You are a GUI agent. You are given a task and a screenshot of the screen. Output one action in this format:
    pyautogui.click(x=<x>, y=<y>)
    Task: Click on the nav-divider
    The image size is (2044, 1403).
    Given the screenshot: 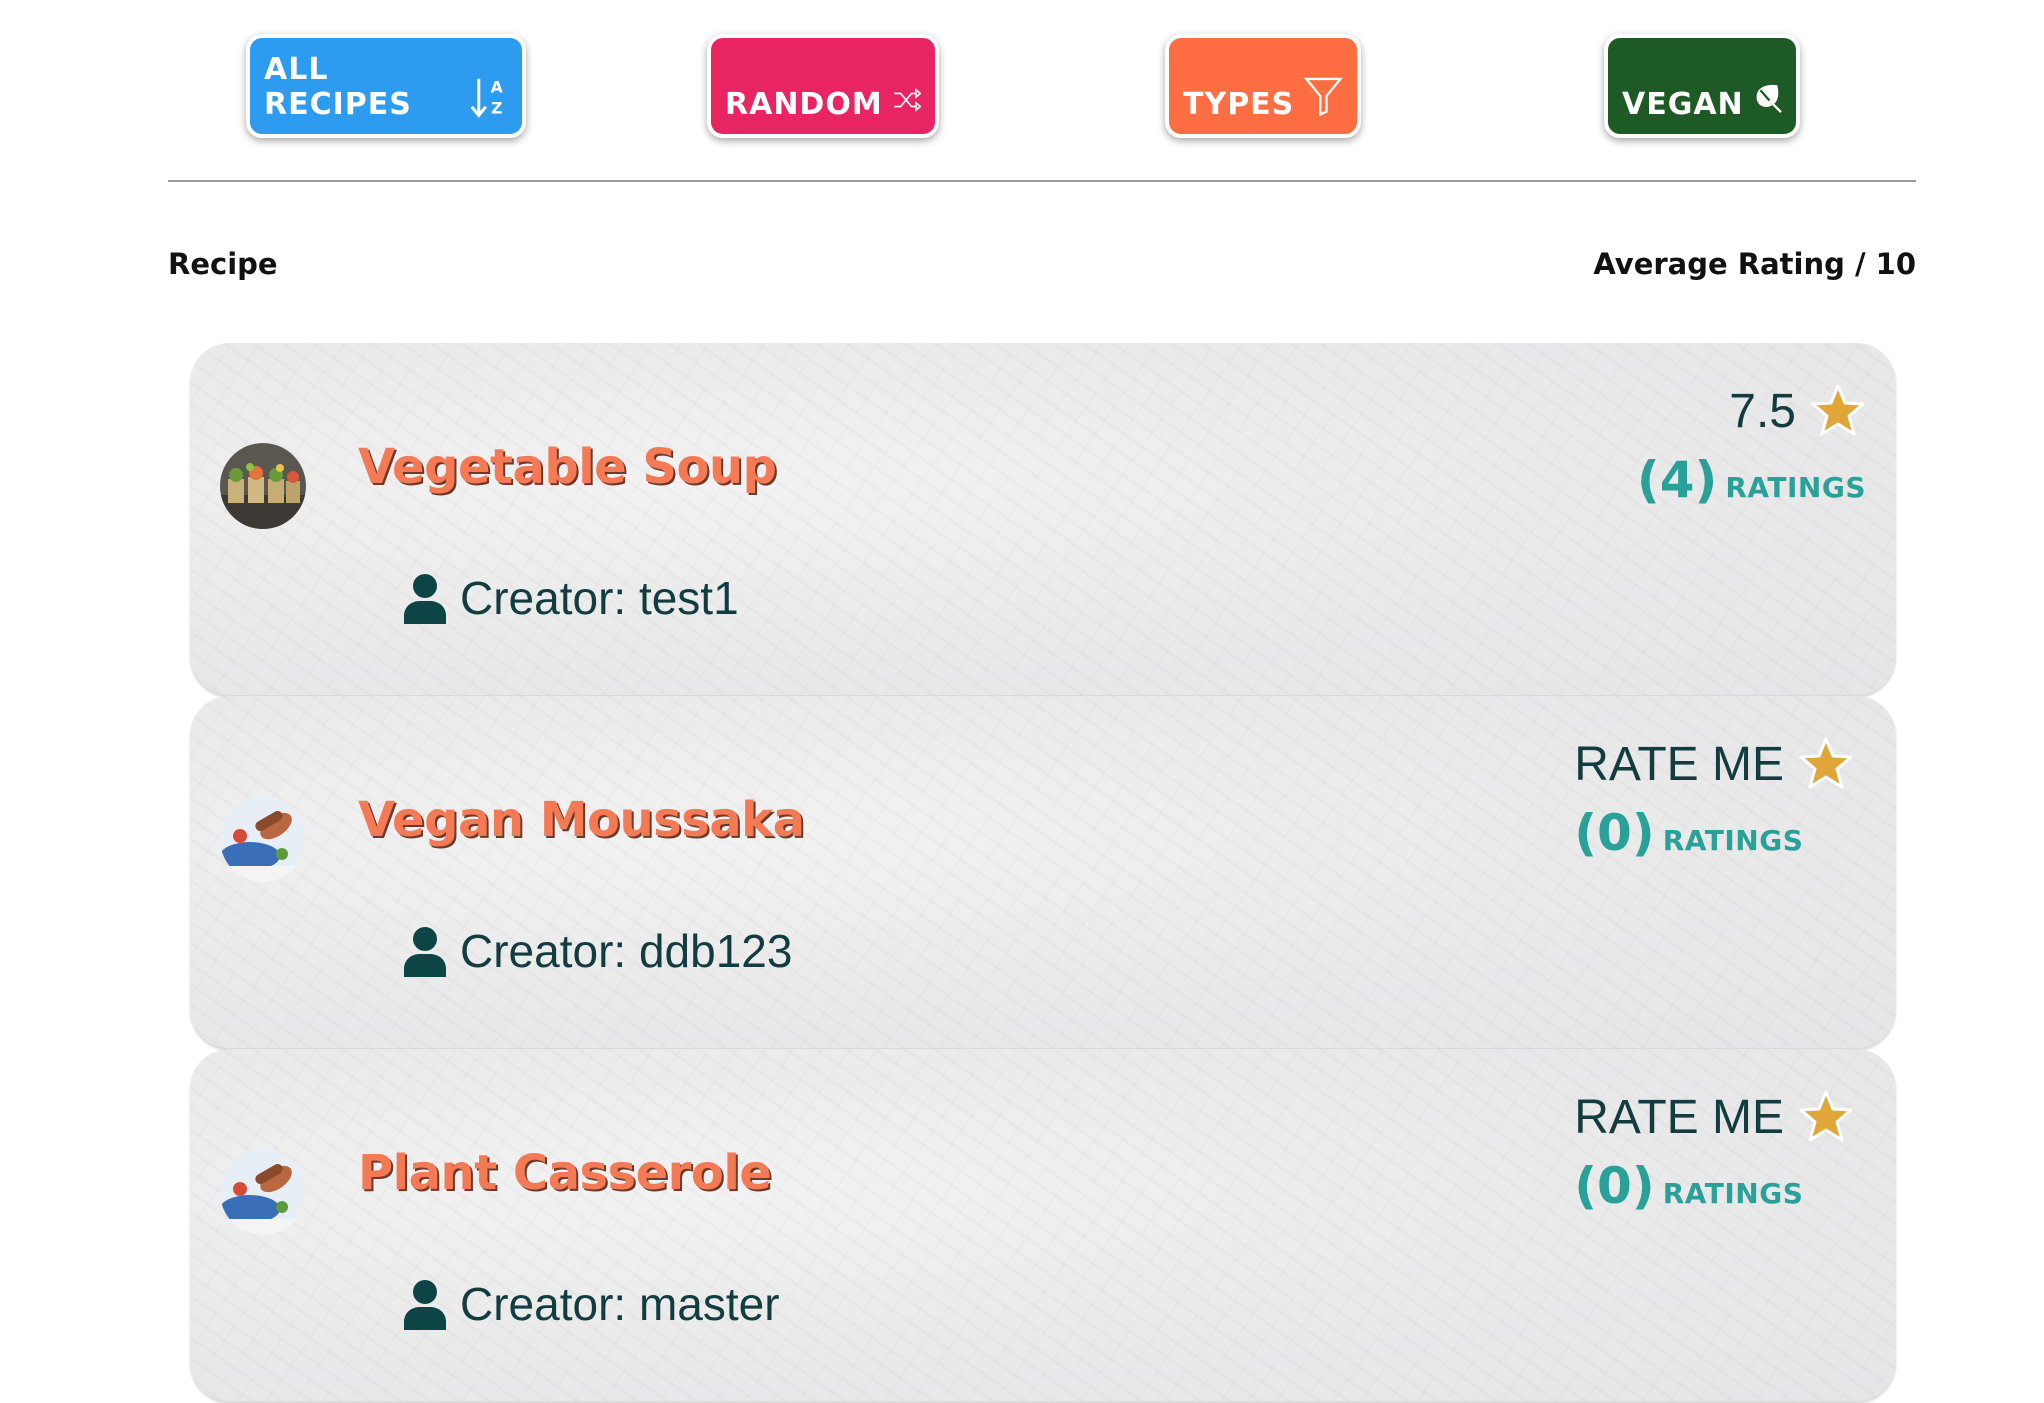 What is the action you would take?
    pyautogui.click(x=1042, y=181)
    